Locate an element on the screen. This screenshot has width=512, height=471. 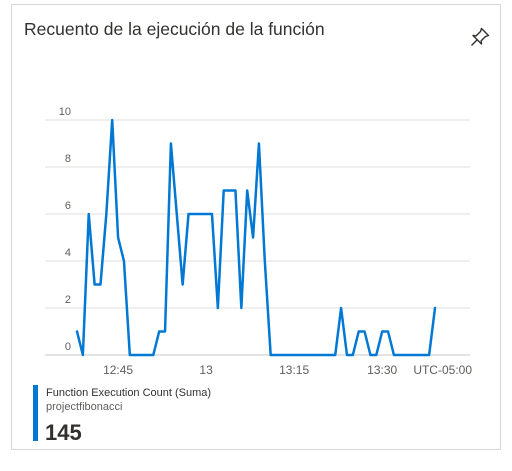
y-tick-label: 4 is located at coordinates (68, 253).